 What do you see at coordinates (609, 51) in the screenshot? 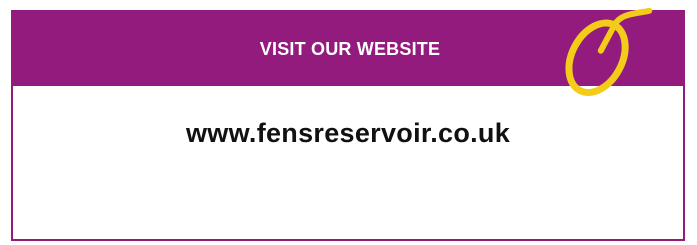
I see `computer-mouse-icon` at bounding box center [609, 51].